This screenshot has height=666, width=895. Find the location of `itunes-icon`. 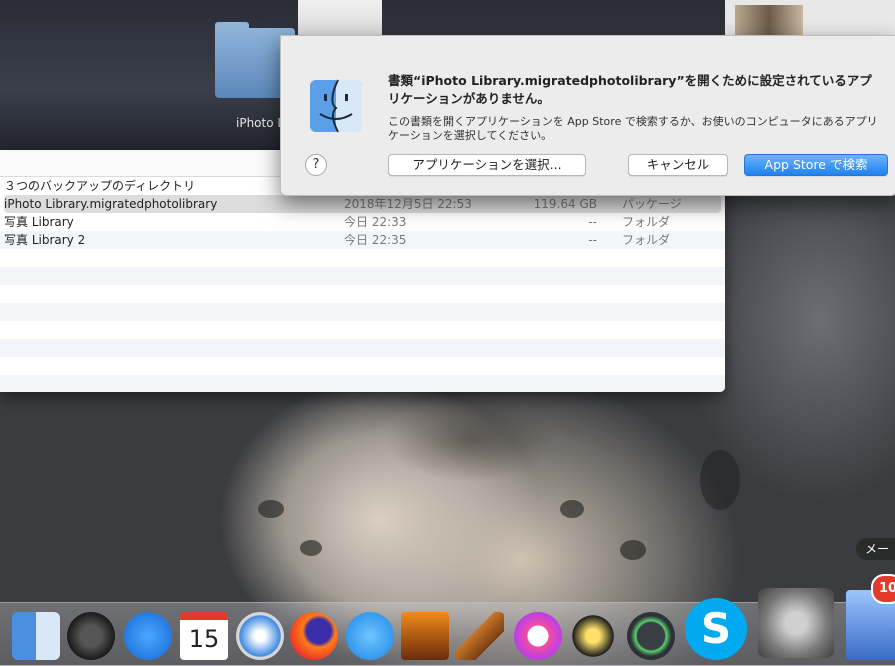

itunes-icon is located at coordinates (538, 636).